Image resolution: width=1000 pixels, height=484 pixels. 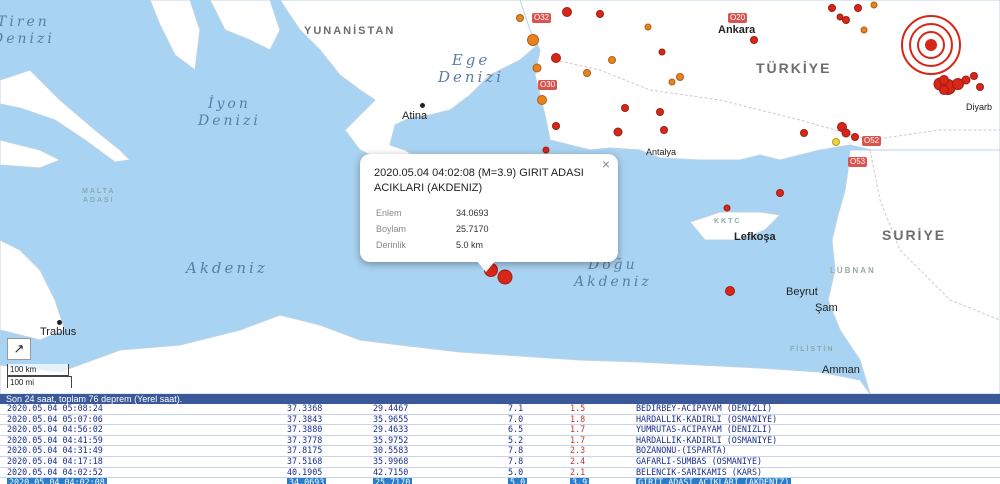 I want to click on popup-label-latitude: Enlem, so click(x=389, y=213).